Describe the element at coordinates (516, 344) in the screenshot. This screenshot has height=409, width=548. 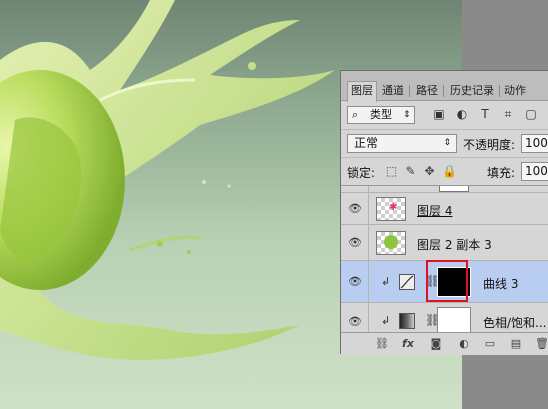
I see `new-layer-icon: ▤` at that location.